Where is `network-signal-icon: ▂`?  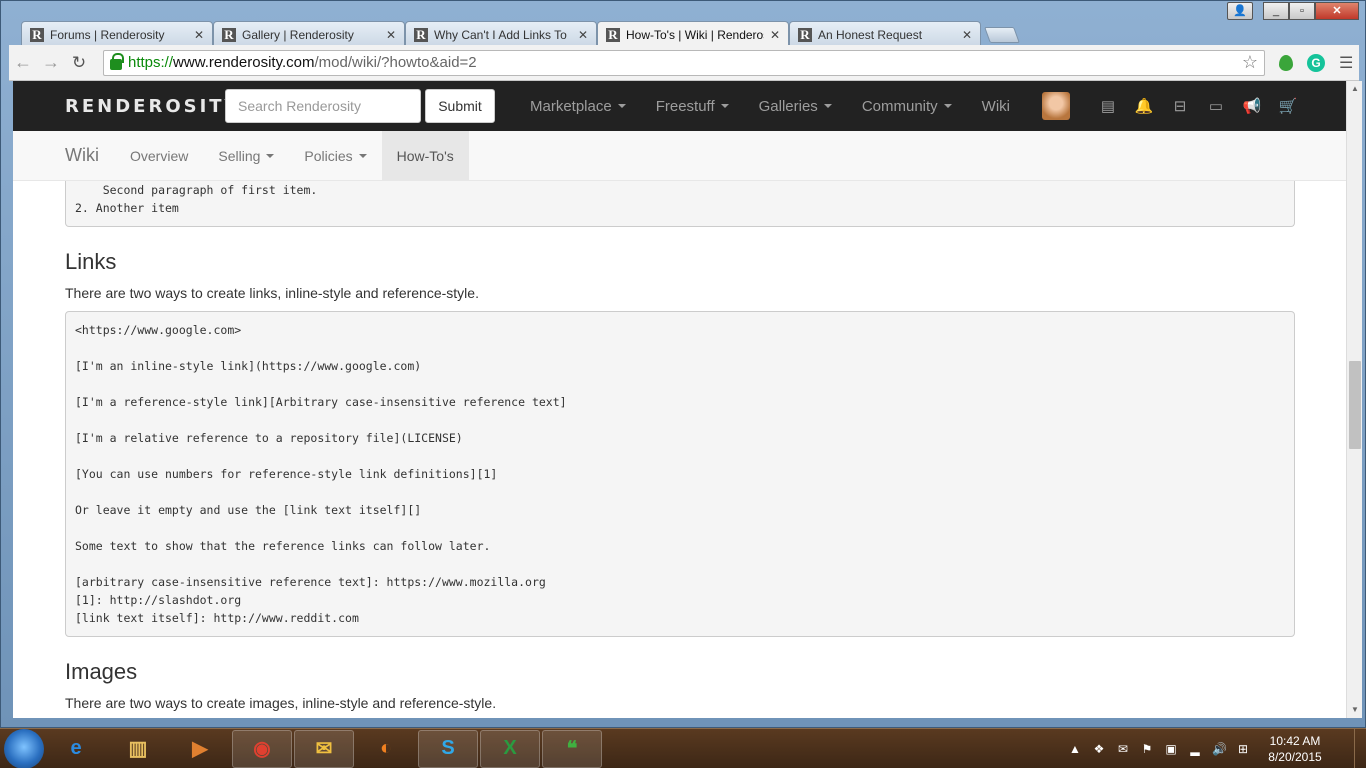 network-signal-icon: ▂ is located at coordinates (1195, 749).